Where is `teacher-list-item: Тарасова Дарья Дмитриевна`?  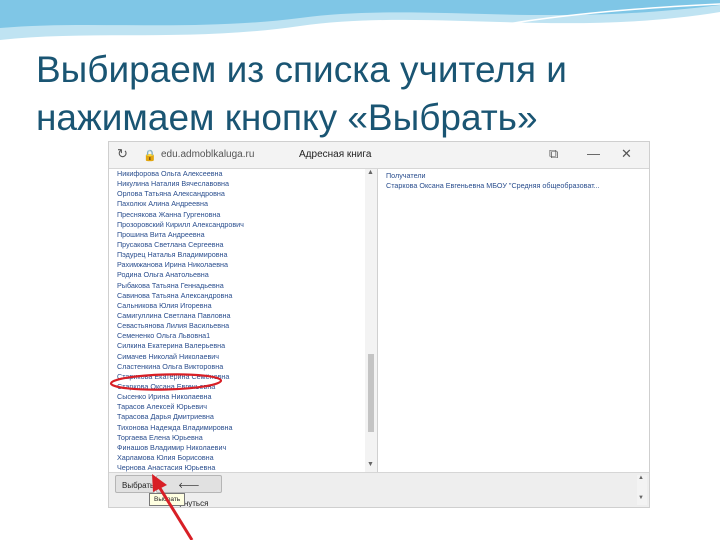 teacher-list-item: Тарасова Дарья Дмитриевна is located at coordinates (180, 417).